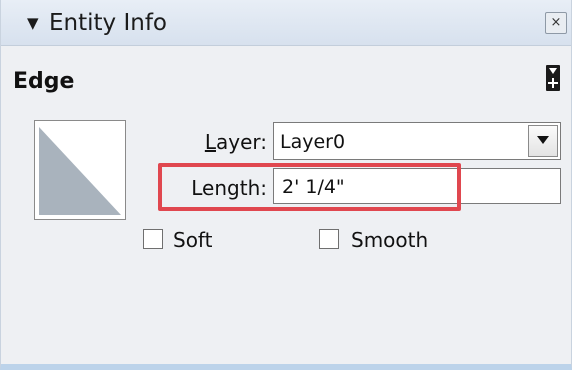 The width and height of the screenshot is (572, 370). I want to click on close-icon: ×, so click(556, 22).